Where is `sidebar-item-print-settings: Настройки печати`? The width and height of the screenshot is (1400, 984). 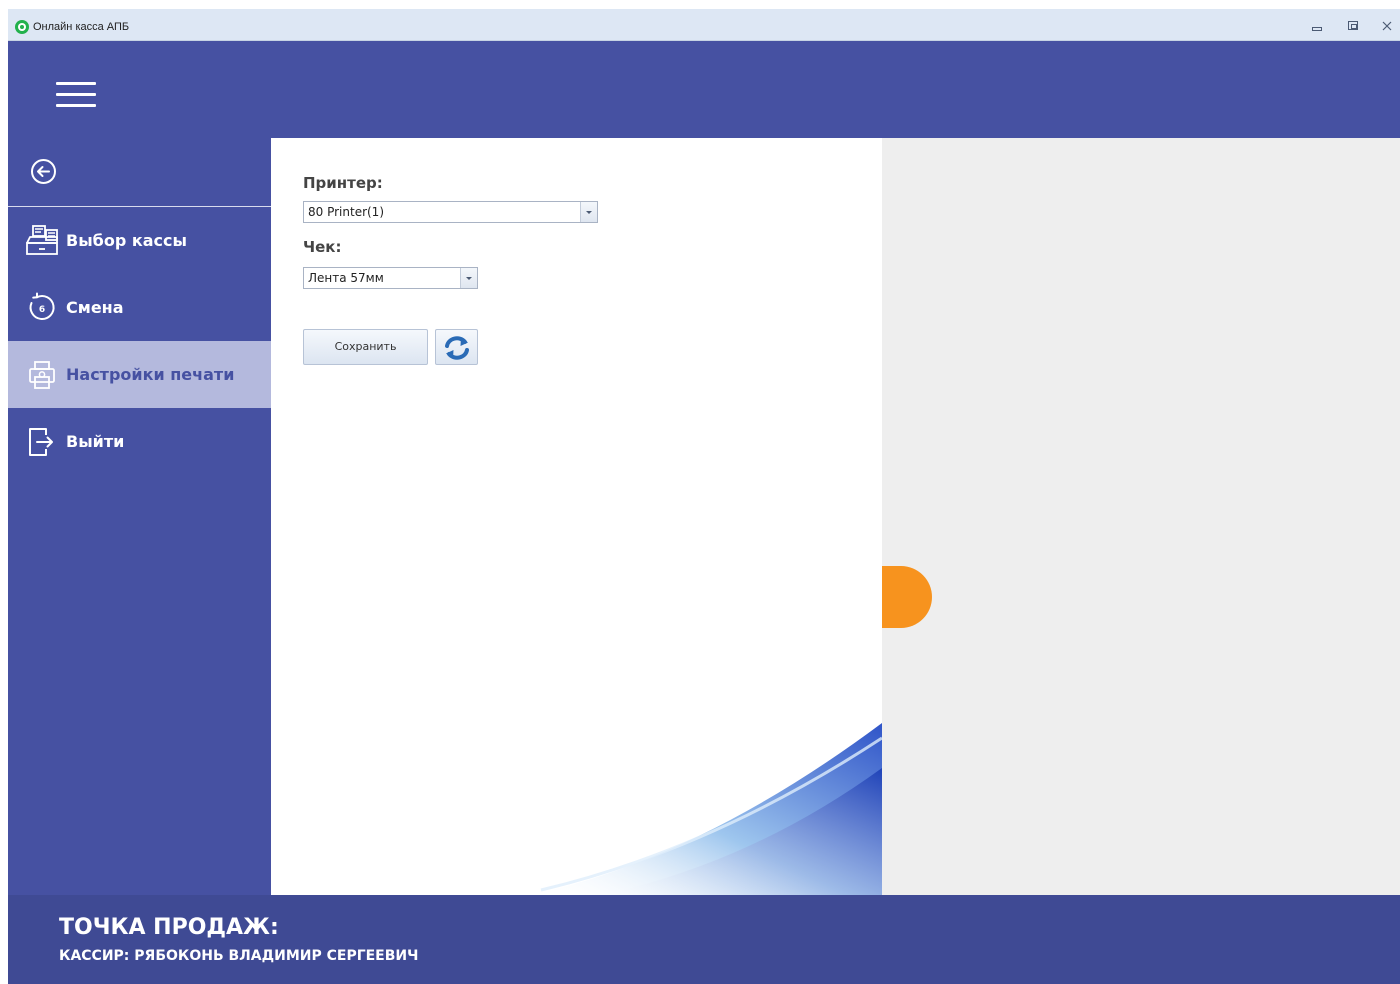
sidebar-item-print-settings: Настройки печати is located at coordinates (139, 374).